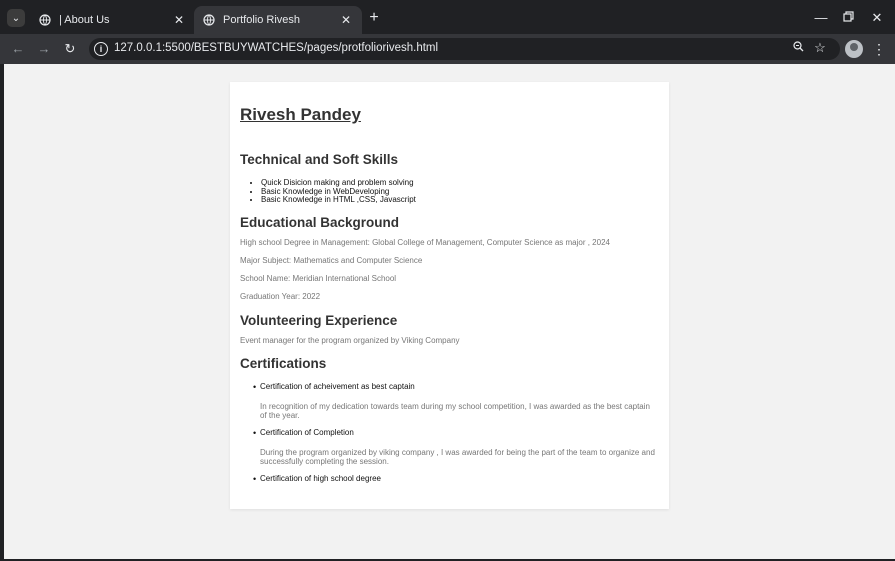 The image size is (895, 561). Describe the element at coordinates (798, 49) in the screenshot. I see `zoom-icon` at that location.